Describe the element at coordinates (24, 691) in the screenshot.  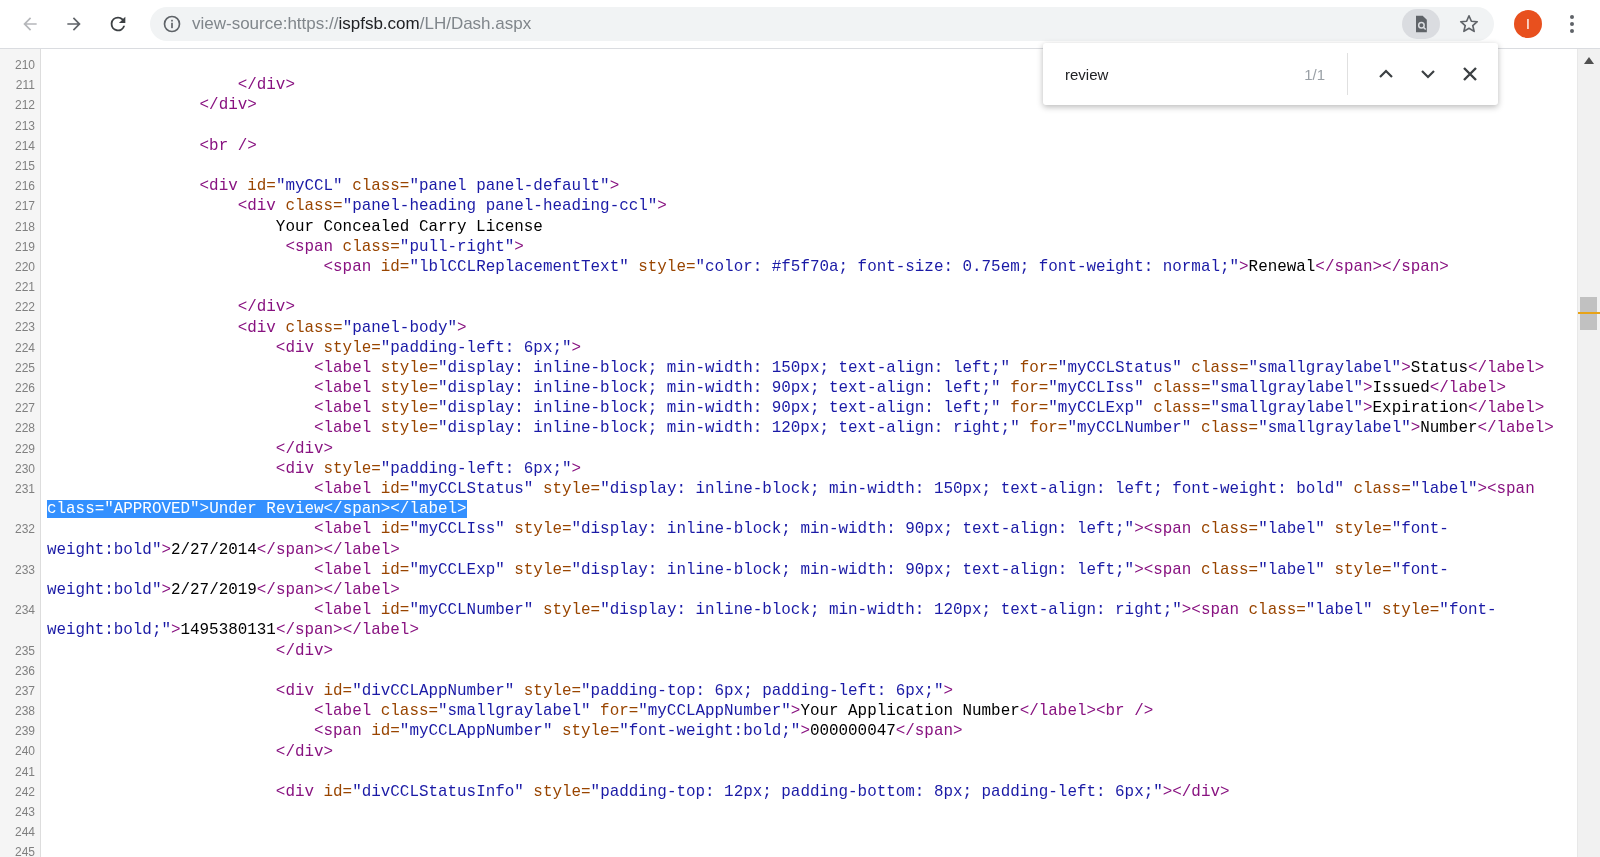
I see `line-number: 237` at that location.